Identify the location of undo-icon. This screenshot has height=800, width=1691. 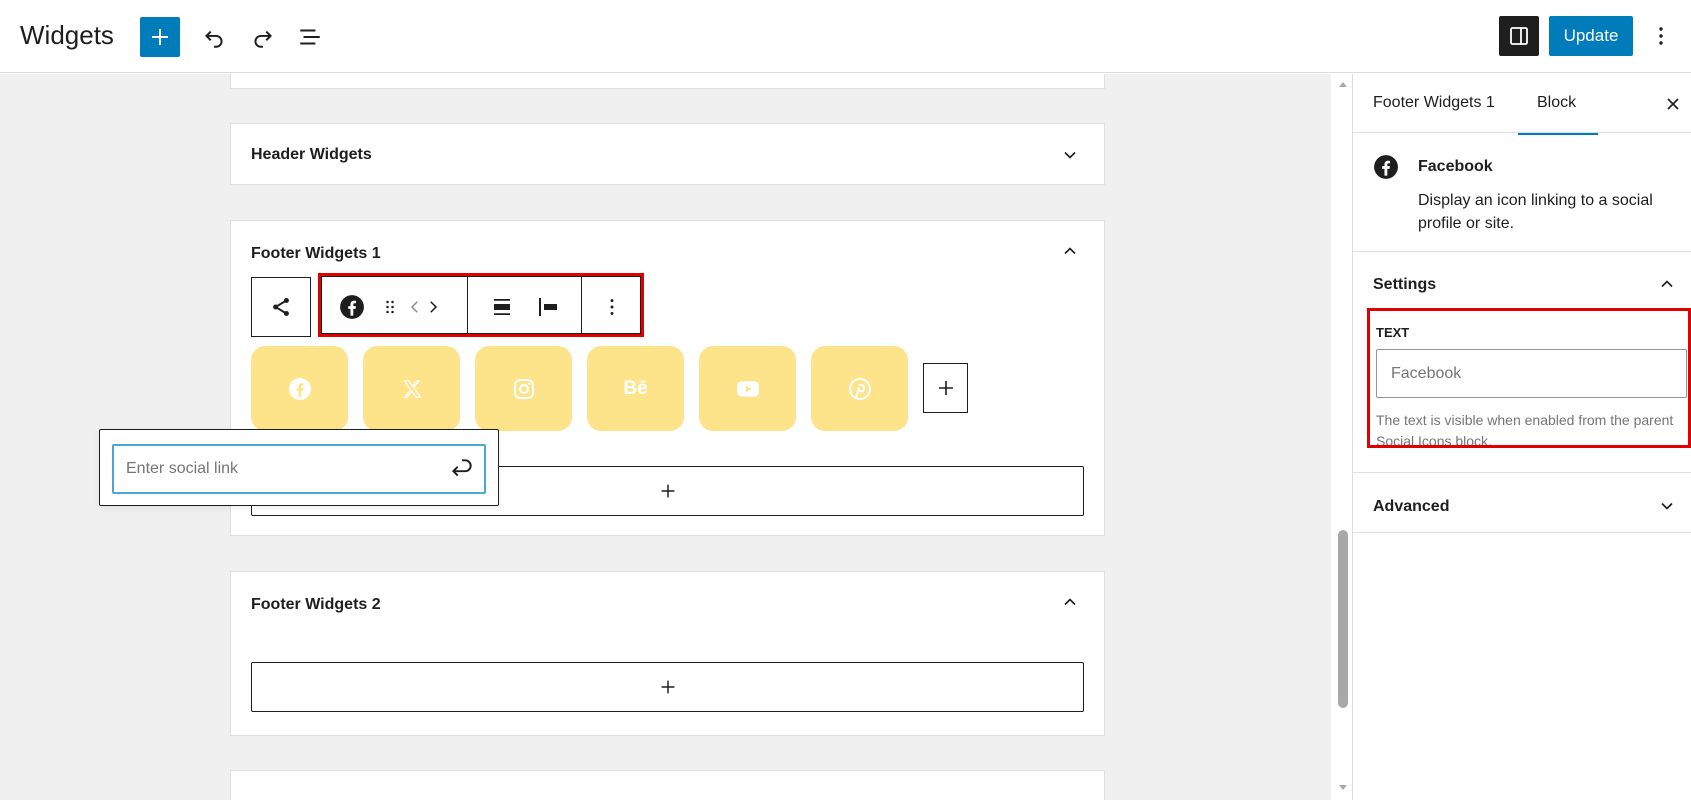
(214, 39).